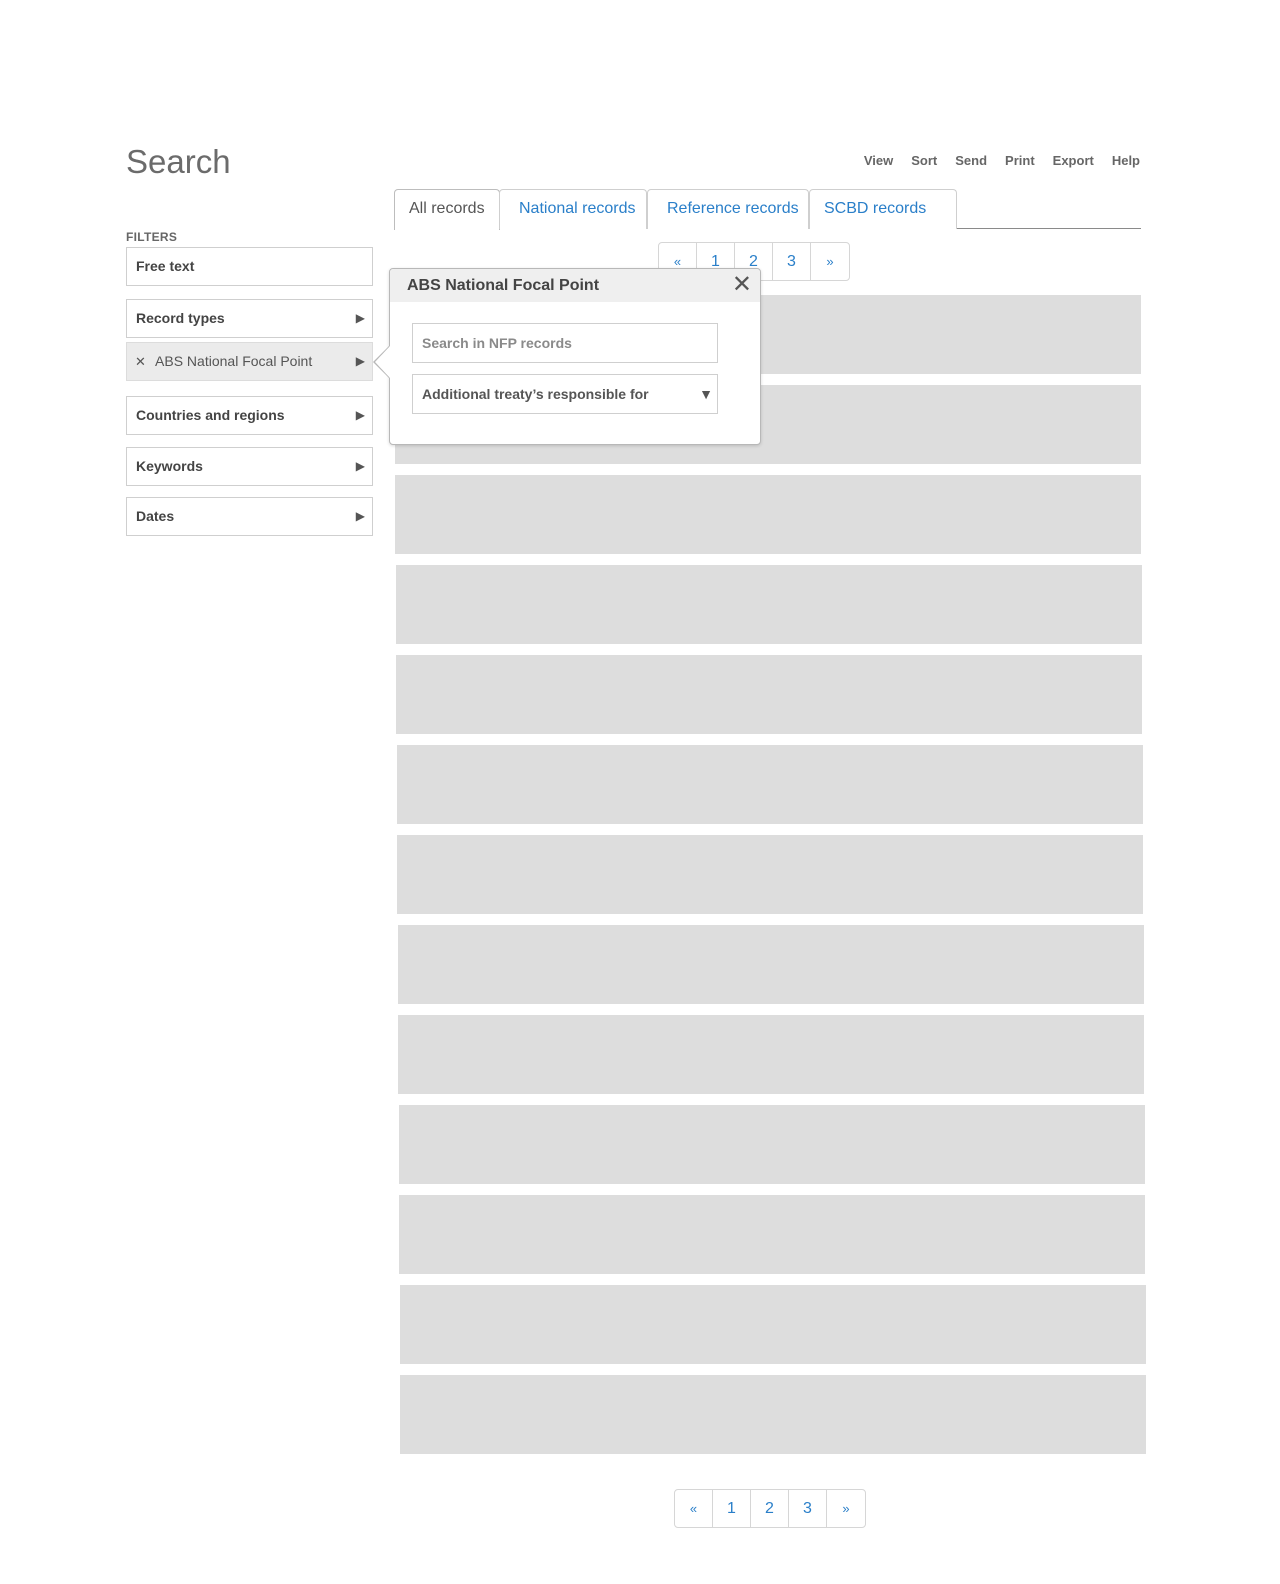  What do you see at coordinates (249, 516) in the screenshot?
I see `dates-filter: Dates ▶` at bounding box center [249, 516].